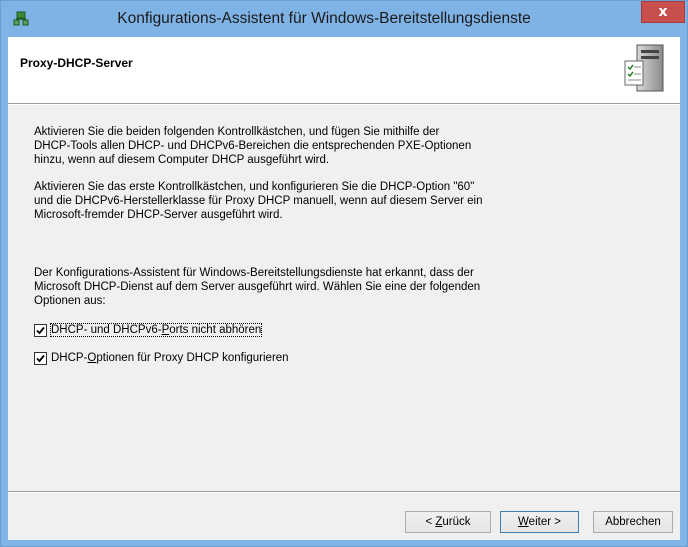 The width and height of the screenshot is (688, 547). What do you see at coordinates (70, 301) in the screenshot?
I see `text-line: Optionen aus:` at bounding box center [70, 301].